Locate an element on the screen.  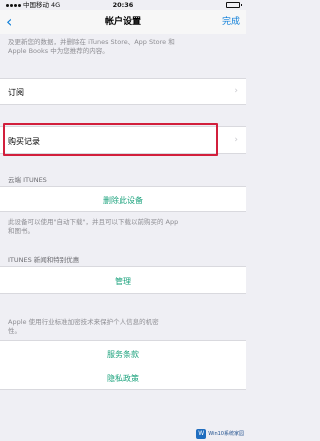
navigation-bar: ‹ 帐户设置 完成 is located at coordinates (123, 22).